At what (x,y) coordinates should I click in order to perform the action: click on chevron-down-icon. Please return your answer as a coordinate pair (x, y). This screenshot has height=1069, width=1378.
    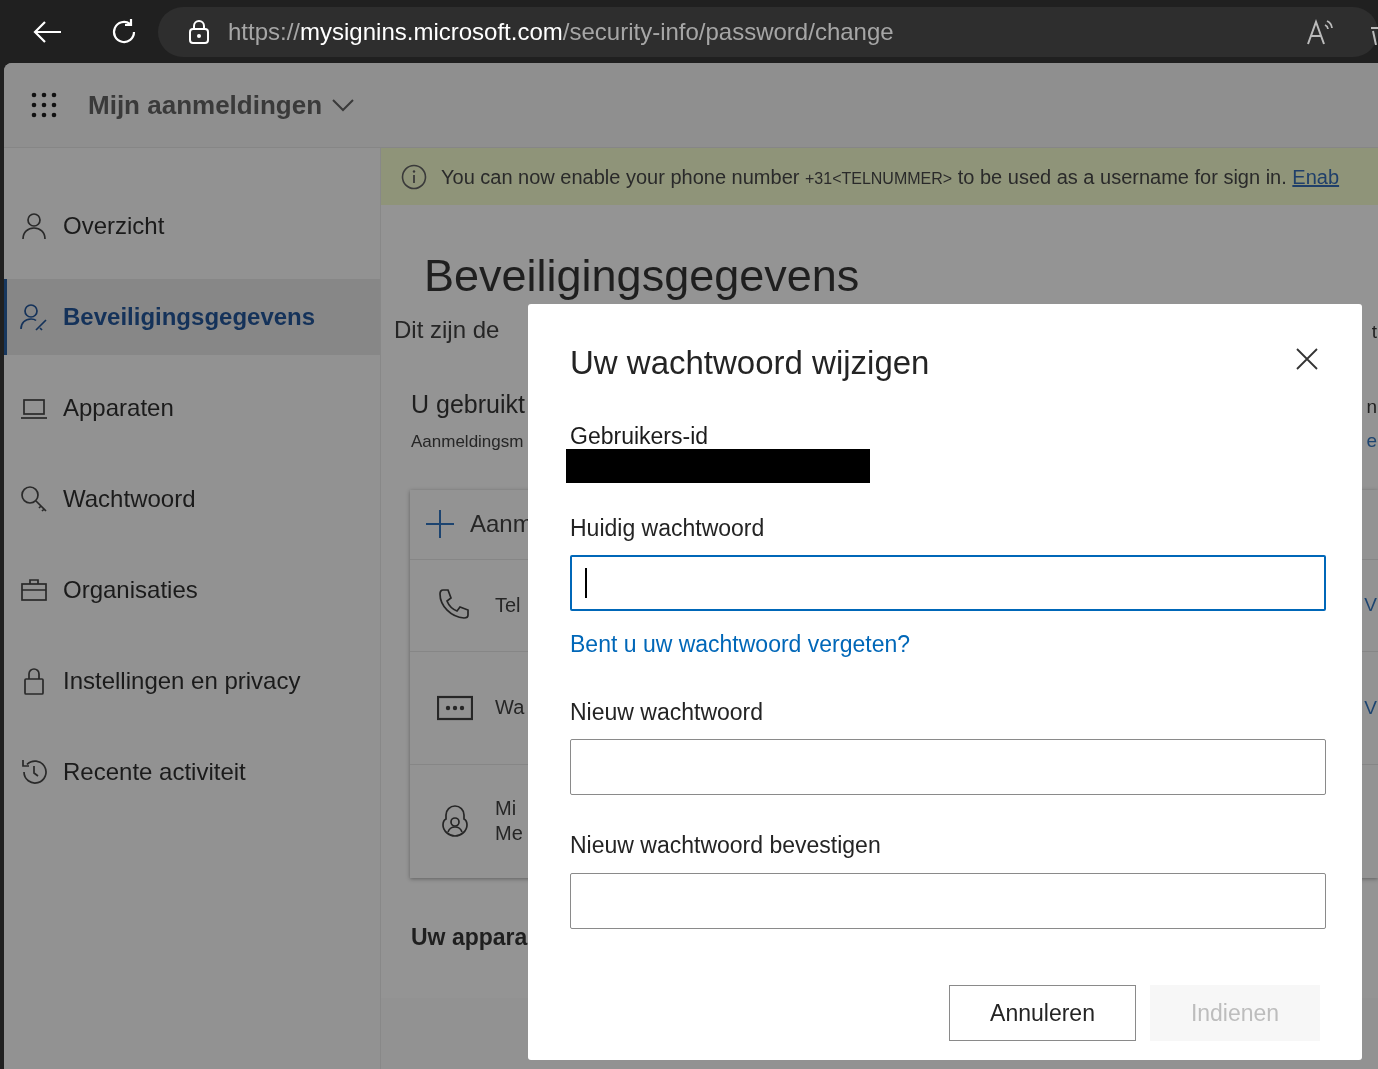
    Looking at the image, I should click on (343, 105).